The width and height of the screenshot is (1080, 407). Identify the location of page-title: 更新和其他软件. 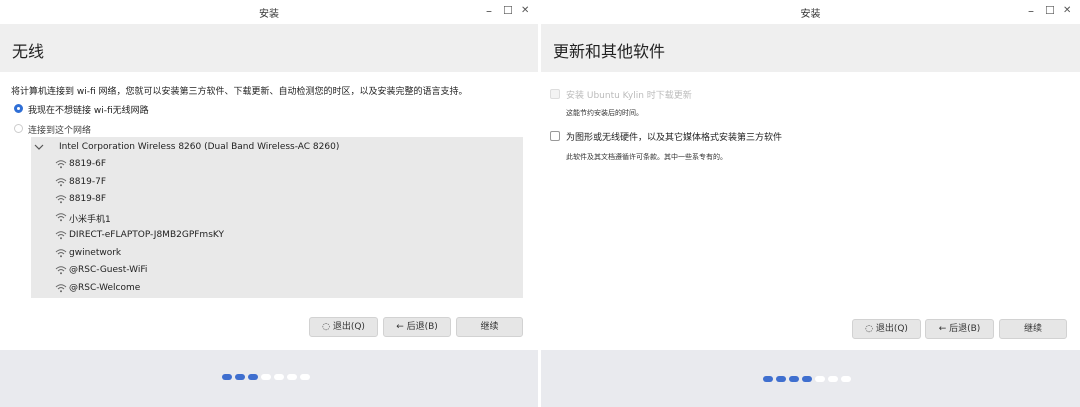
(609, 51).